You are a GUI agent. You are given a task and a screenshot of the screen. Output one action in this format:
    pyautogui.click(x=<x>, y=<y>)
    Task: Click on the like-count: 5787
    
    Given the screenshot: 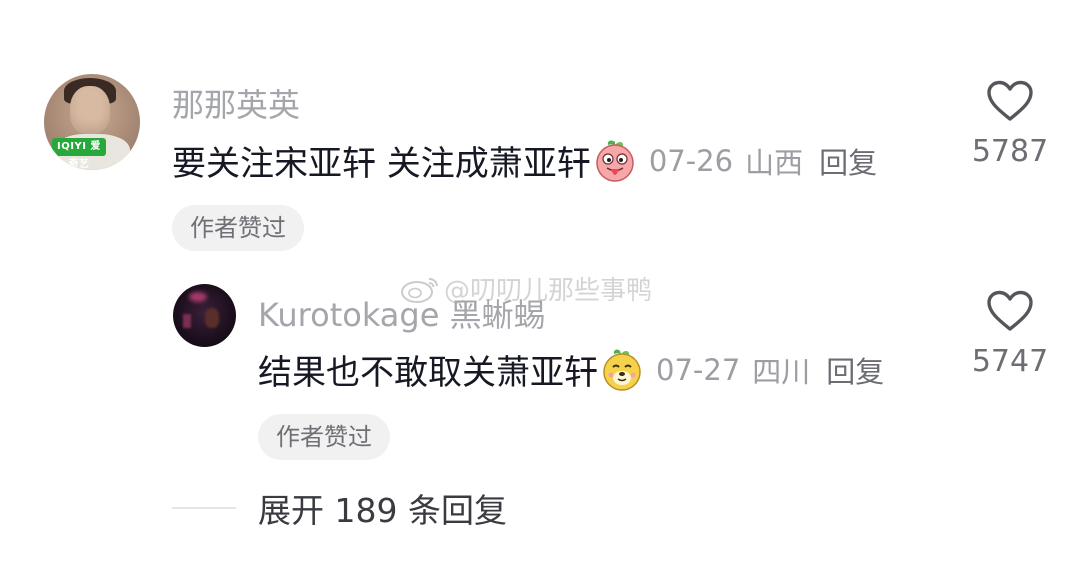 What is the action you would take?
    pyautogui.click(x=1010, y=151)
    